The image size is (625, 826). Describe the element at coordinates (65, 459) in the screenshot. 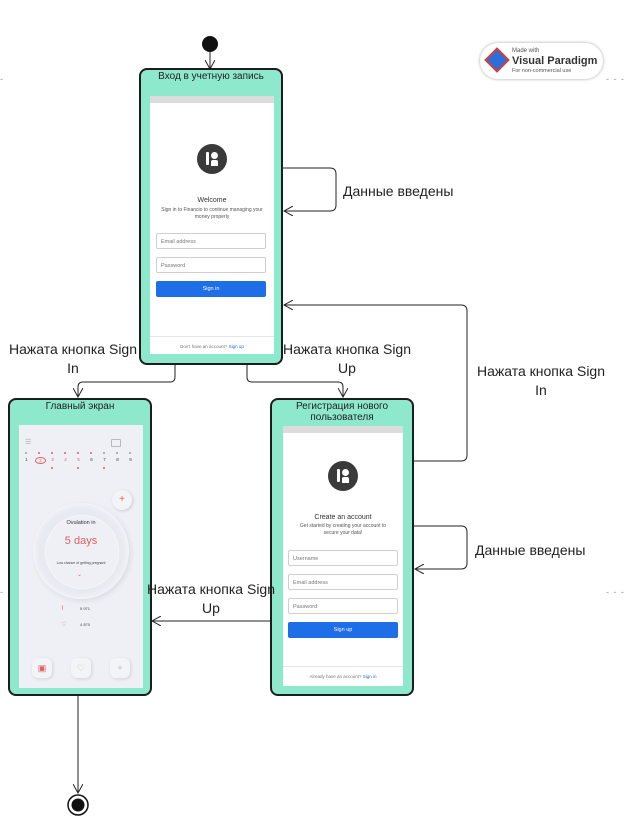

I see `calendar-day: 4` at that location.